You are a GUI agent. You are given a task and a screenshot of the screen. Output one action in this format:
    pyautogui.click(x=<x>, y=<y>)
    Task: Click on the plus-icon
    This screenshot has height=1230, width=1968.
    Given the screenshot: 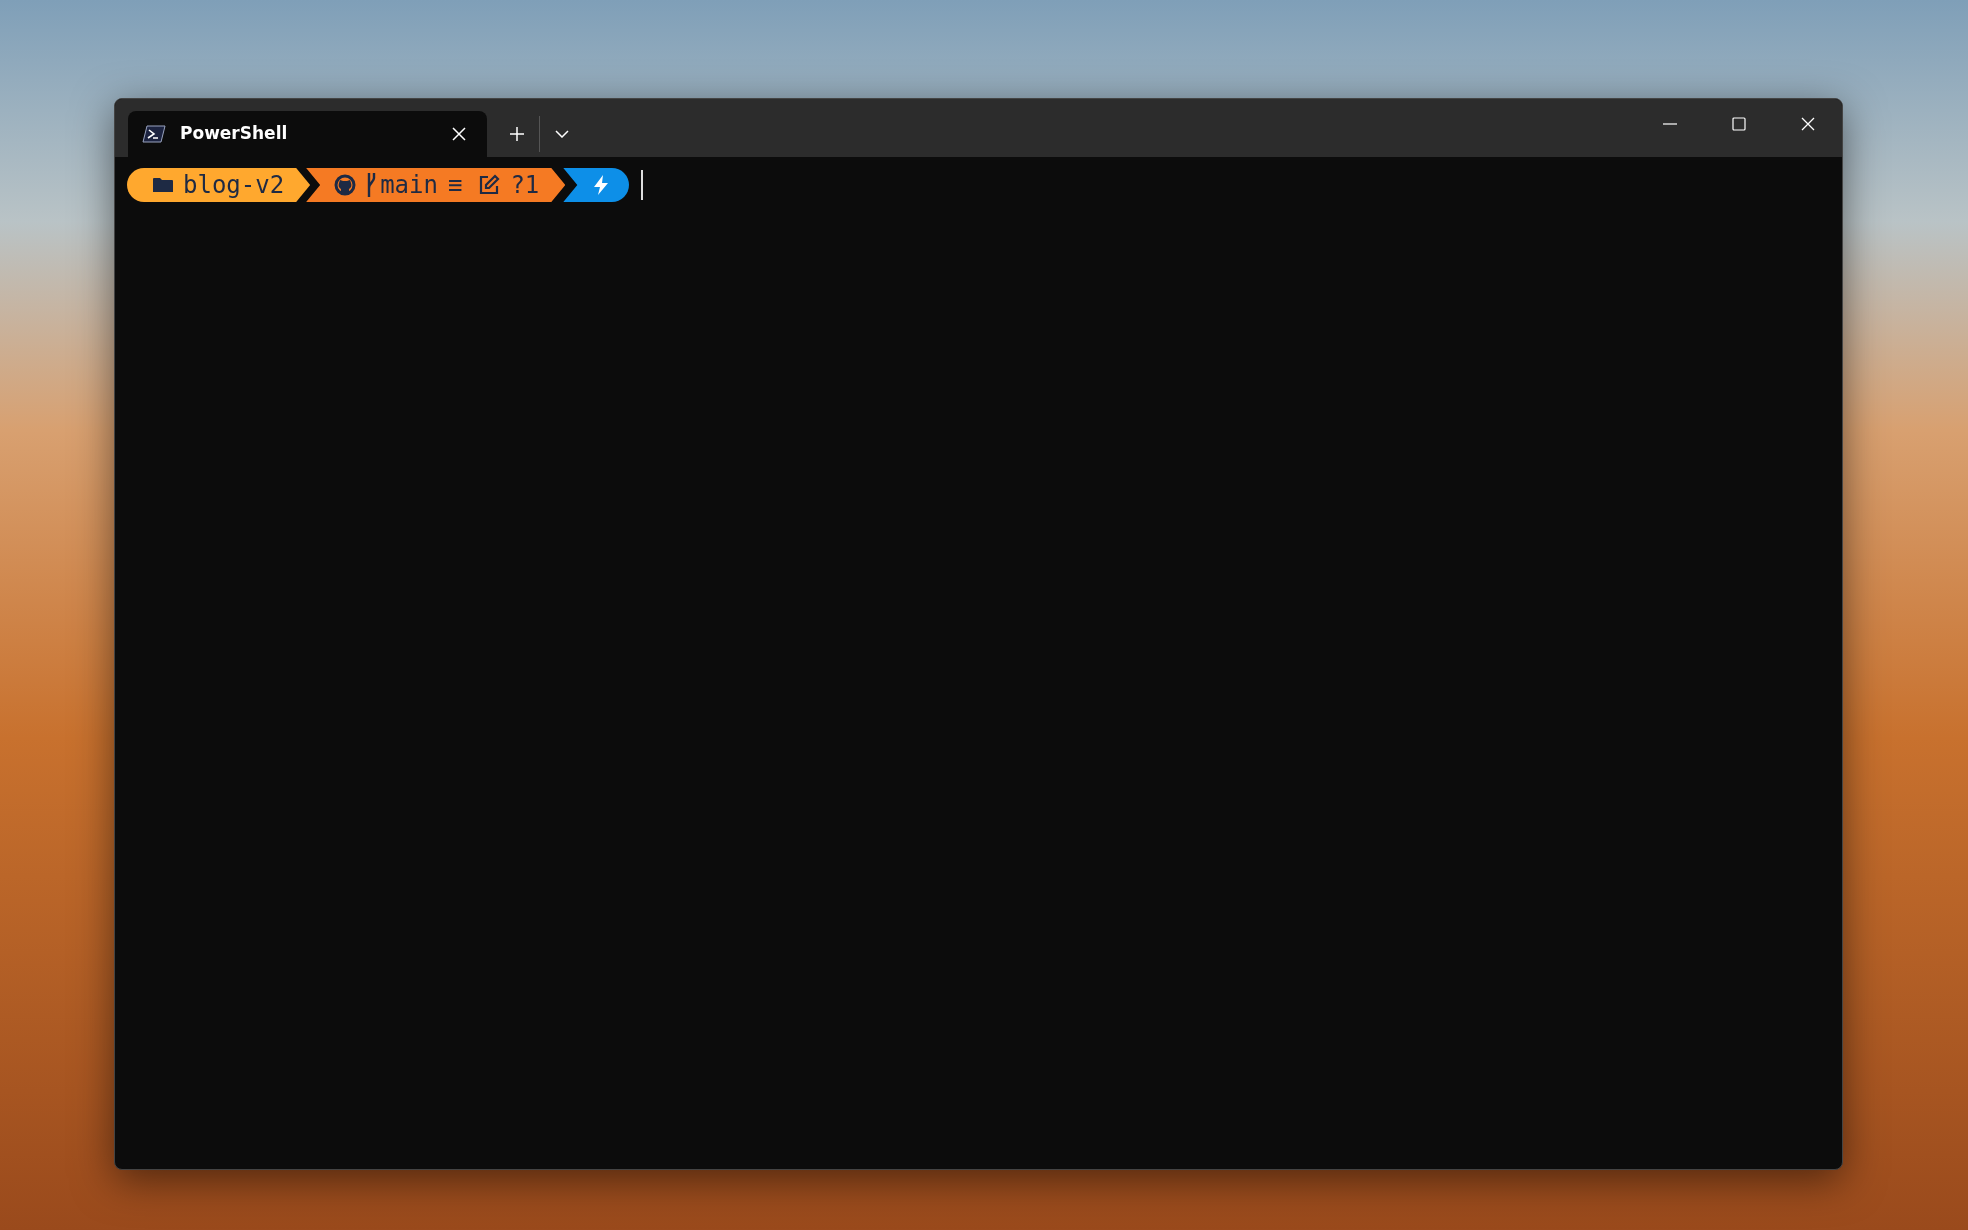 What is the action you would take?
    pyautogui.click(x=517, y=134)
    